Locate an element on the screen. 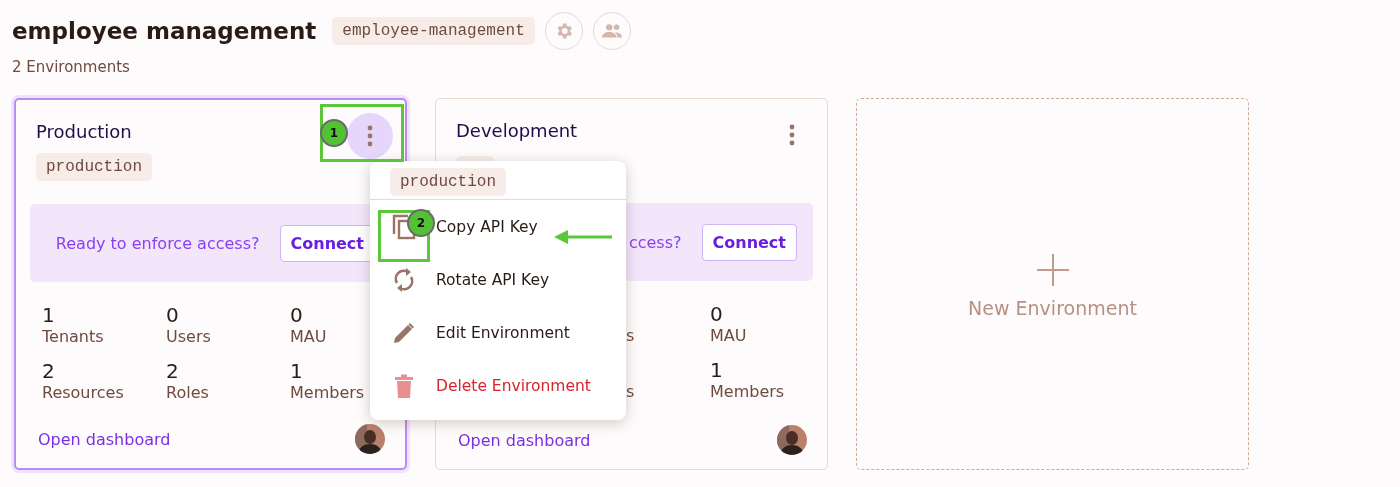 The height and width of the screenshot is (487, 1400). people-icon is located at coordinates (611, 31).